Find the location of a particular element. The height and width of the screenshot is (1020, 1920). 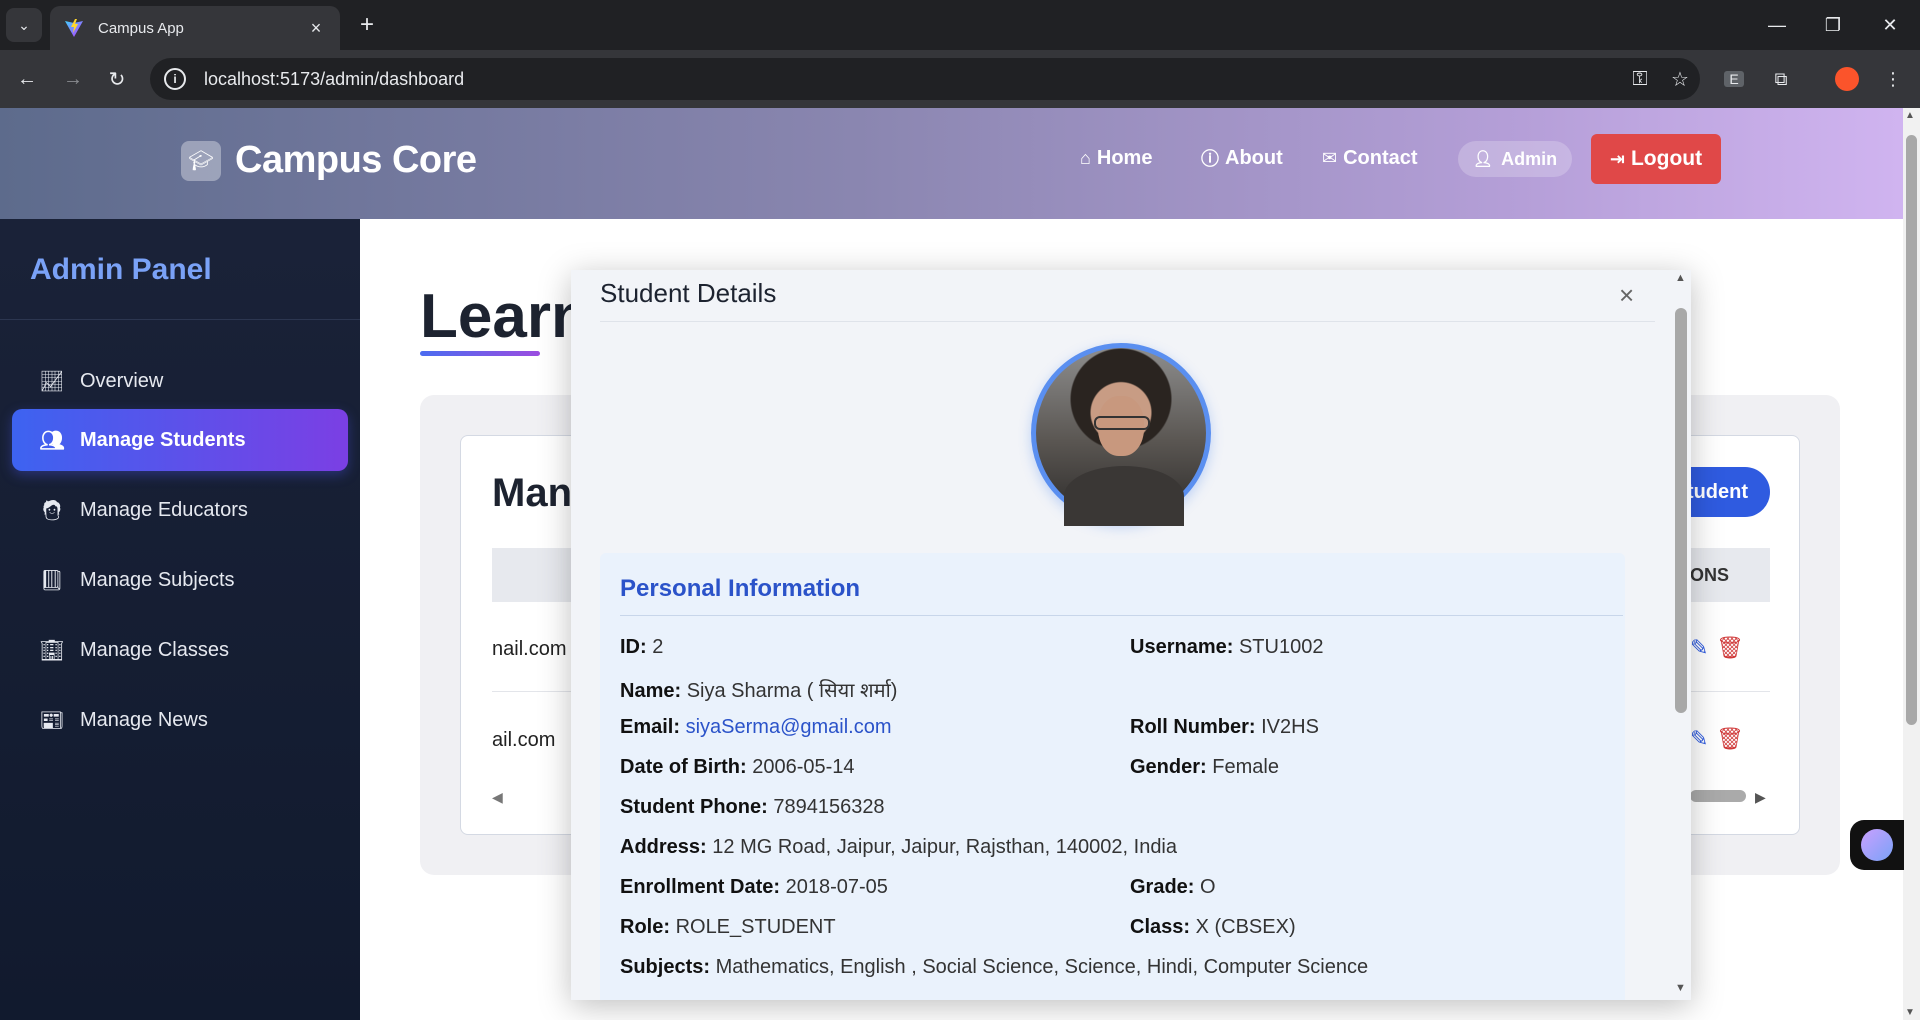

new-tab-button: + is located at coordinates (367, 25).